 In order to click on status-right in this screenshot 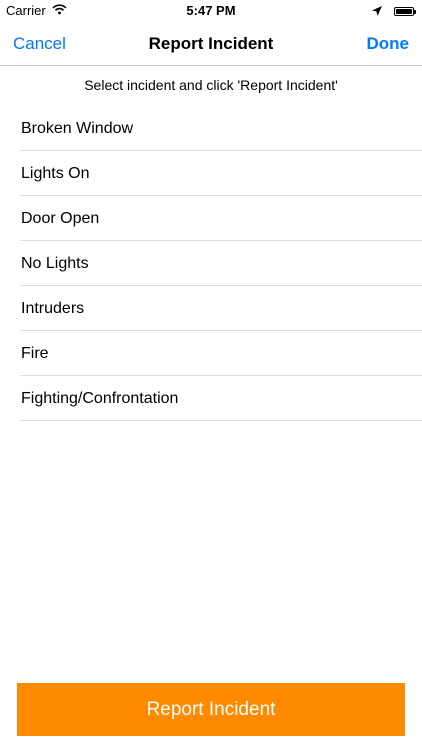, I will do `click(394, 11)`.